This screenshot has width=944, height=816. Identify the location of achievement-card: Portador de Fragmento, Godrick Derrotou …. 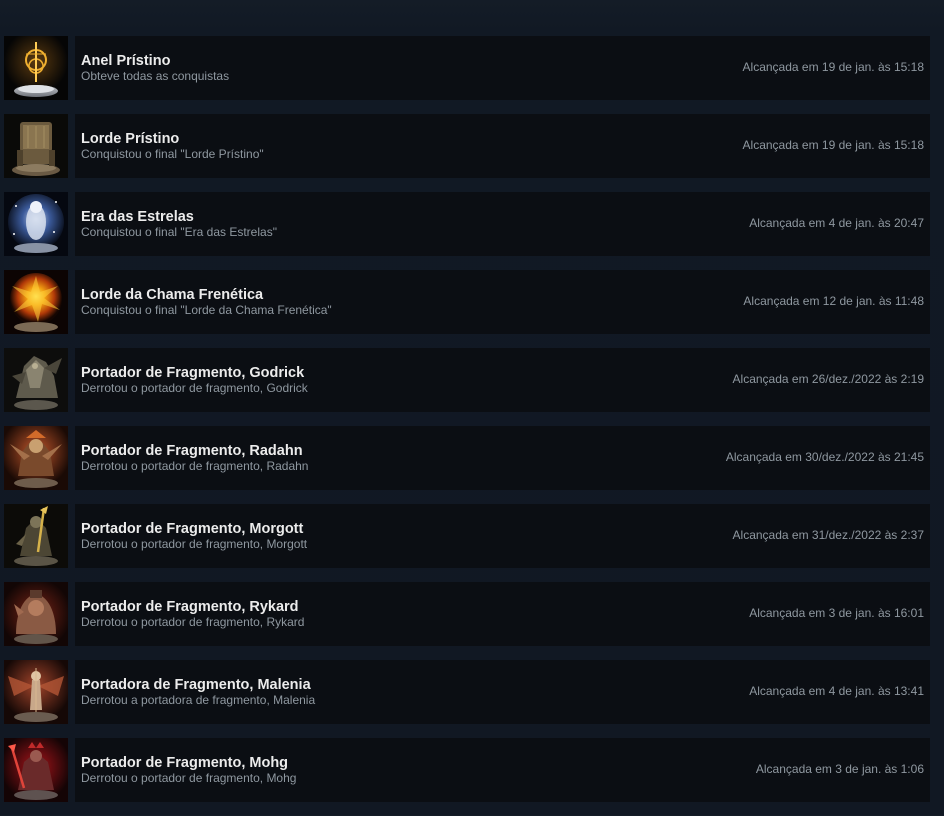
(502, 380).